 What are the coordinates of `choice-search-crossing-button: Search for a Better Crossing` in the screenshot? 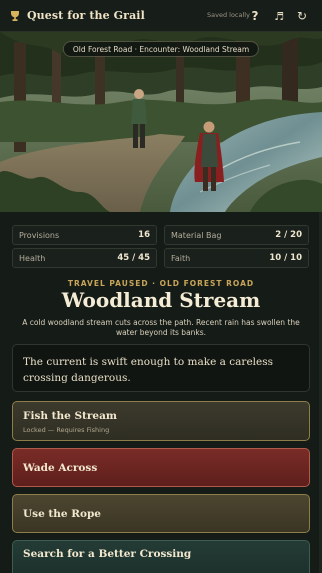 It's located at (161, 556).